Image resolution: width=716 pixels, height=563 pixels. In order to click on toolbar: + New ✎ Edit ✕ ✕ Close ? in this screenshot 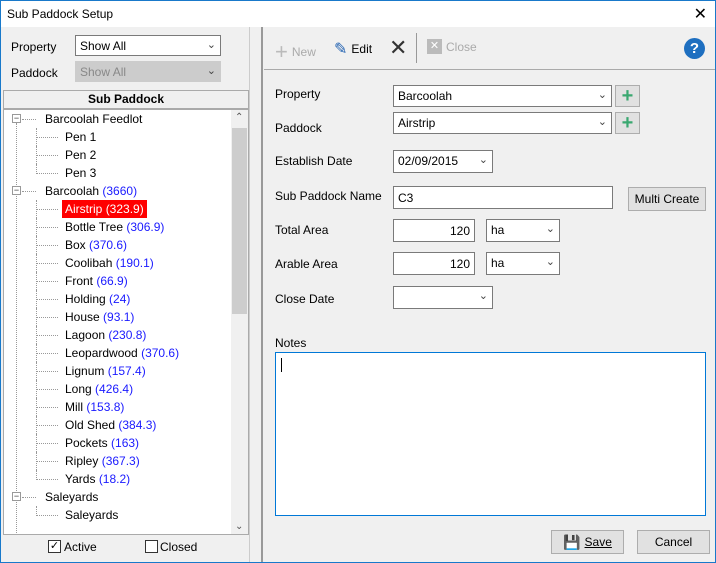, I will do `click(489, 48)`.